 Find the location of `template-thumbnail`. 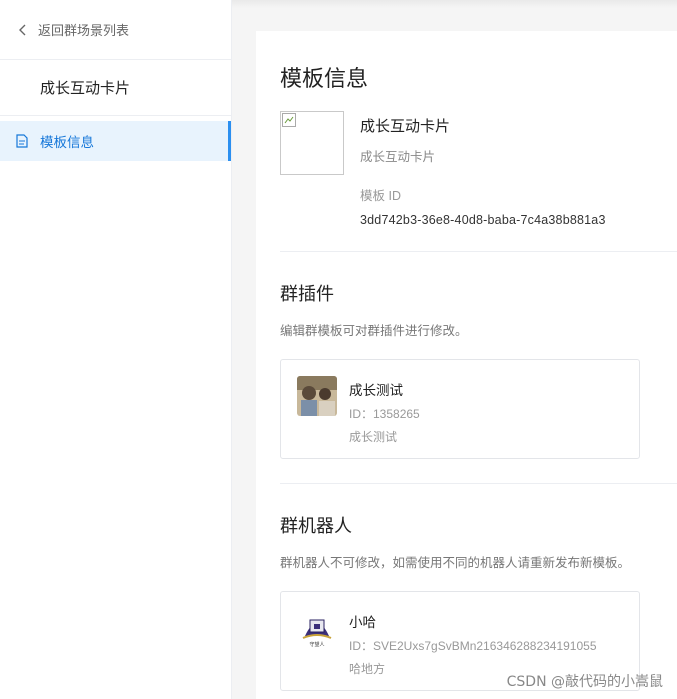

template-thumbnail is located at coordinates (312, 143).